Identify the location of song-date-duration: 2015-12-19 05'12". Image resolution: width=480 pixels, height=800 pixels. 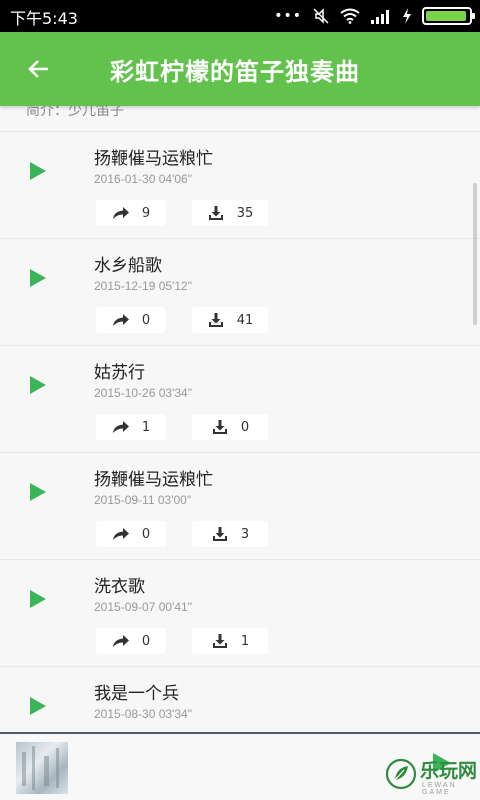
(143, 286).